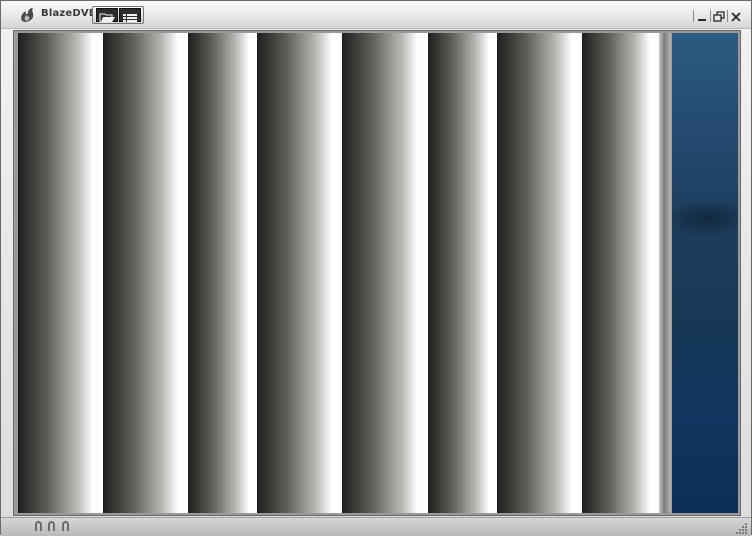 The height and width of the screenshot is (536, 752). Describe the element at coordinates (130, 18) in the screenshot. I see `playlist-icon` at that location.